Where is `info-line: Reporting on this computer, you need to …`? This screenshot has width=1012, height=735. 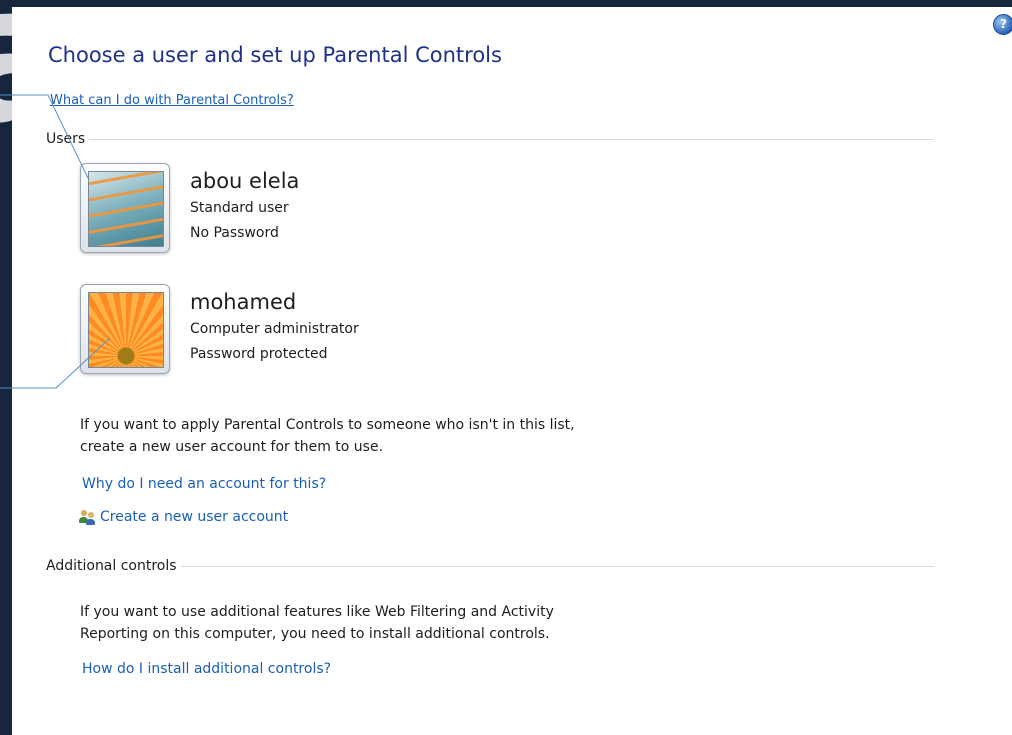
info-line: Reporting on this computer, you need to … is located at coordinates (315, 634).